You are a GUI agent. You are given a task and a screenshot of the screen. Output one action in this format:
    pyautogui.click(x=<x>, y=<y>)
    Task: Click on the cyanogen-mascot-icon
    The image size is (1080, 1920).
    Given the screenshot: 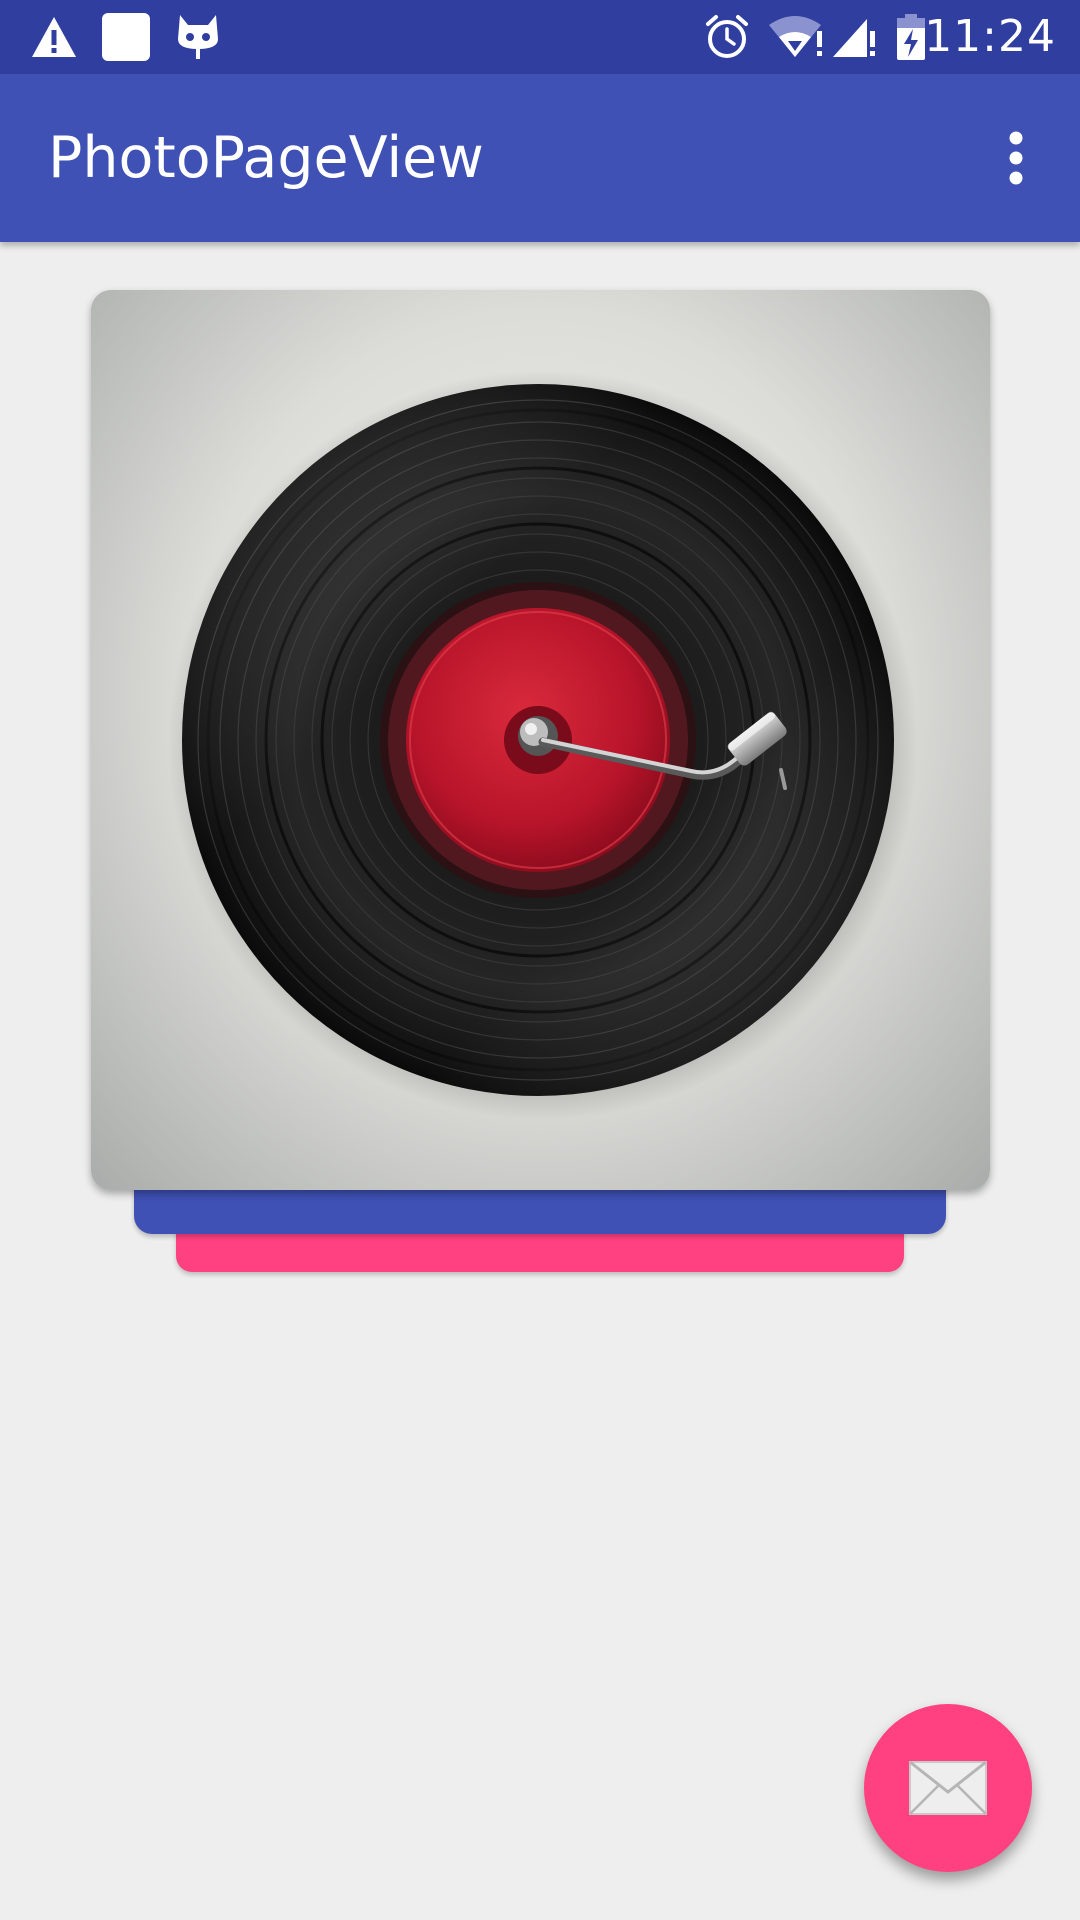 What is the action you would take?
    pyautogui.click(x=198, y=37)
    